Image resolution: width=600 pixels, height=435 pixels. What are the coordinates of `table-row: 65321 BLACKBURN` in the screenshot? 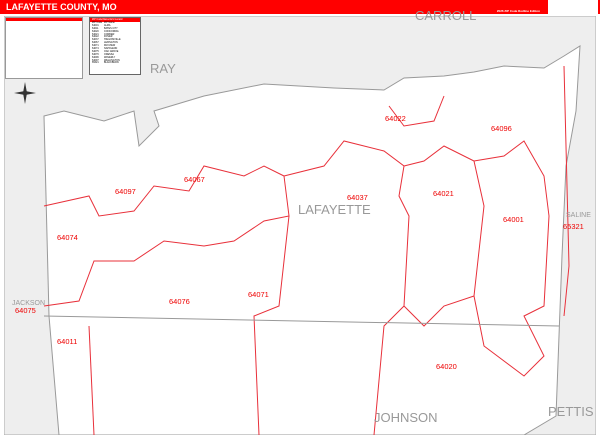 It's located at (105, 63).